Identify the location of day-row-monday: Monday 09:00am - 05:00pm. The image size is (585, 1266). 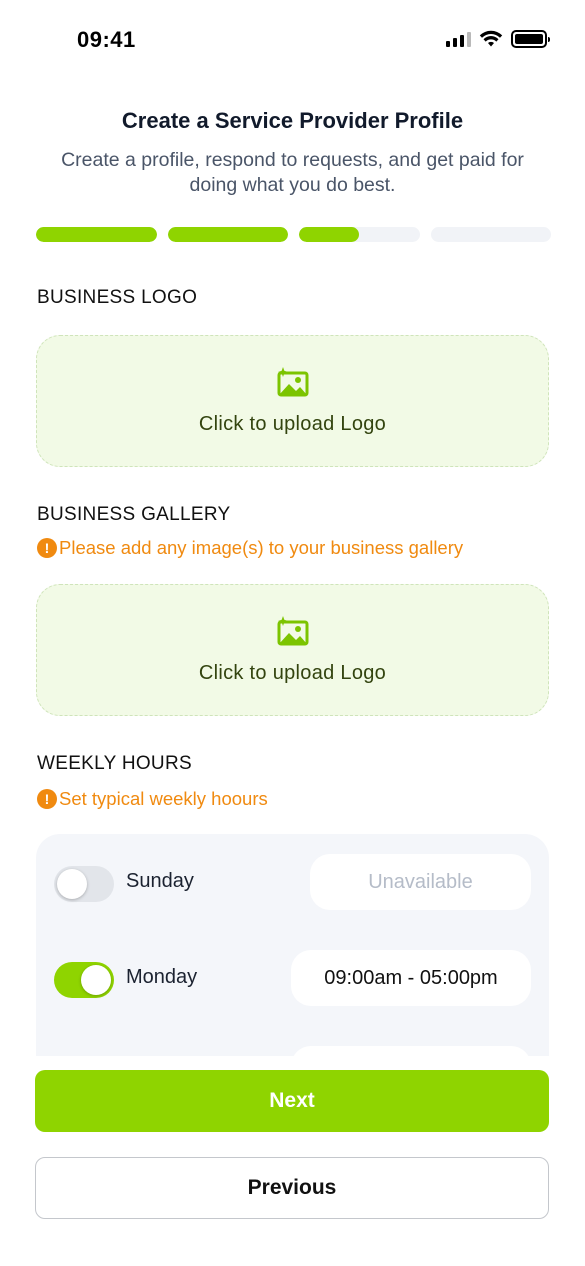
(292, 978).